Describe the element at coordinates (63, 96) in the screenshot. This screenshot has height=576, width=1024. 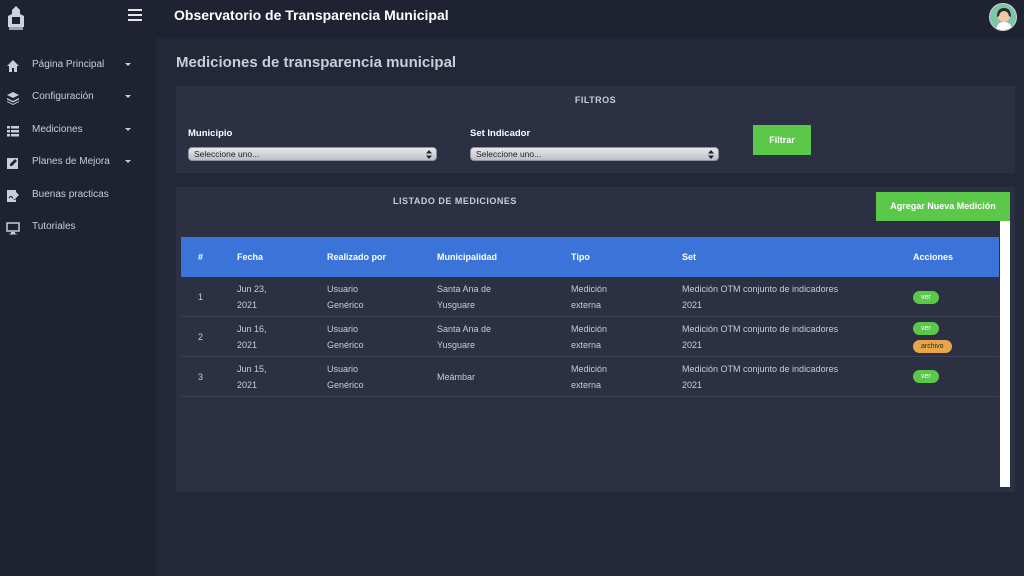
I see `sidebar-item-label: Configuración` at that location.